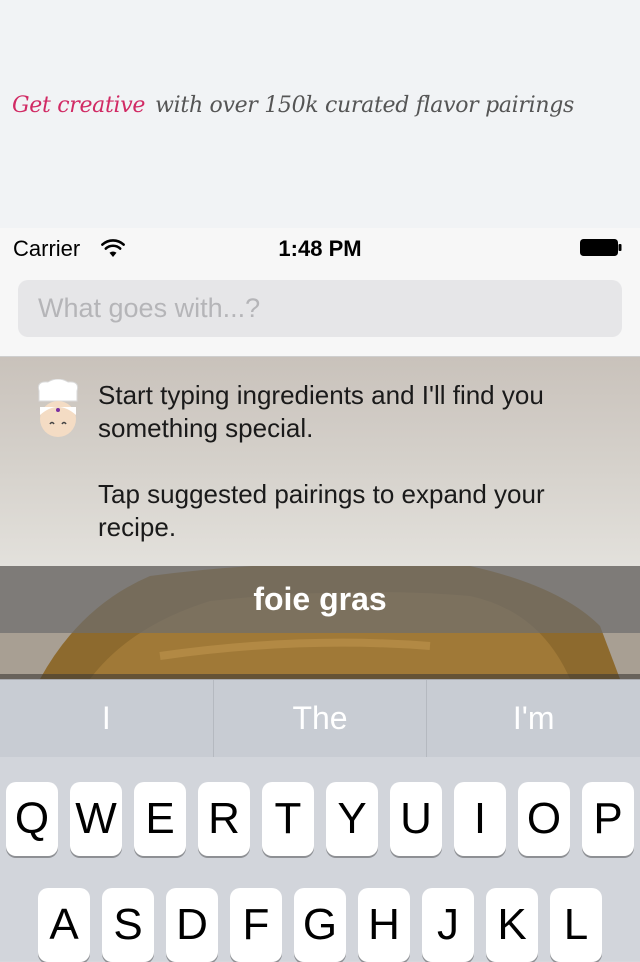  I want to click on tagline-text: with over 150k curated flavor pairings, so click(364, 105).